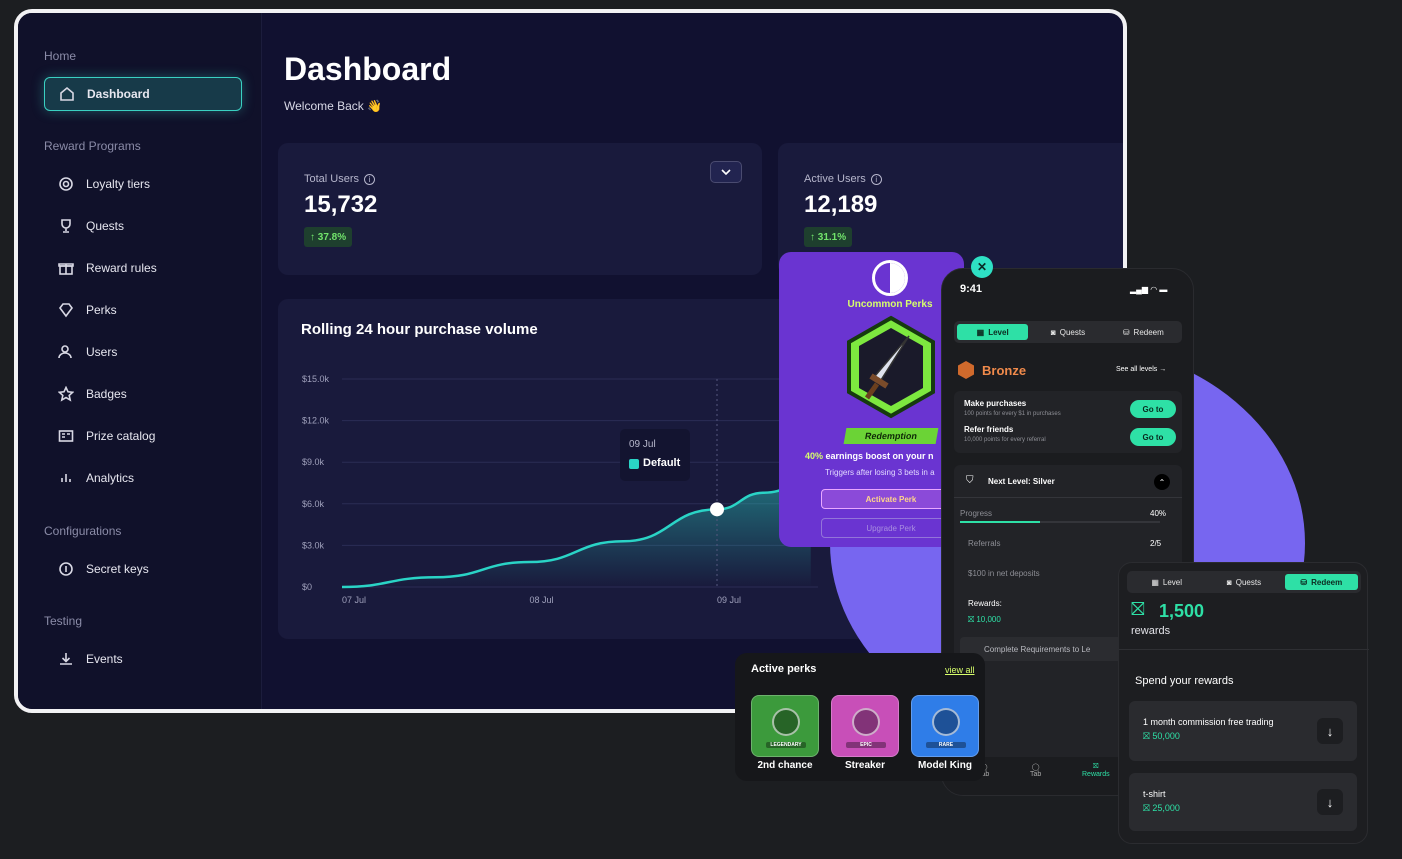 Image resolution: width=1402 pixels, height=859 pixels. Describe the element at coordinates (982, 267) in the screenshot. I see `close-icon: ✕` at that location.